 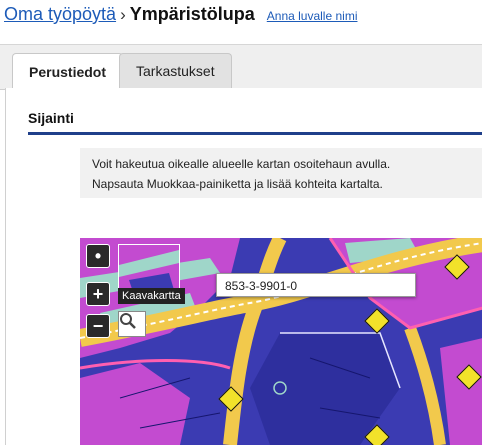 What do you see at coordinates (255, 133) in the screenshot?
I see `section-divider` at bounding box center [255, 133].